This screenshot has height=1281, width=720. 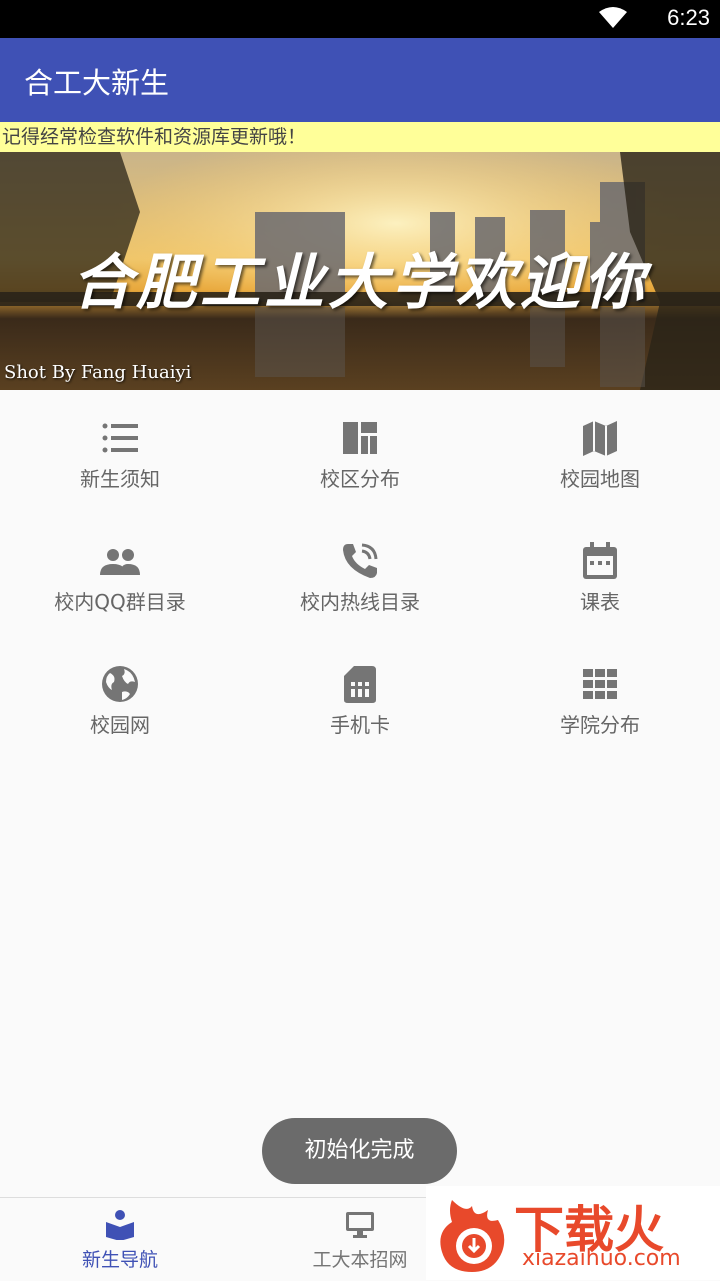 I want to click on calendar-icon, so click(x=600, y=560).